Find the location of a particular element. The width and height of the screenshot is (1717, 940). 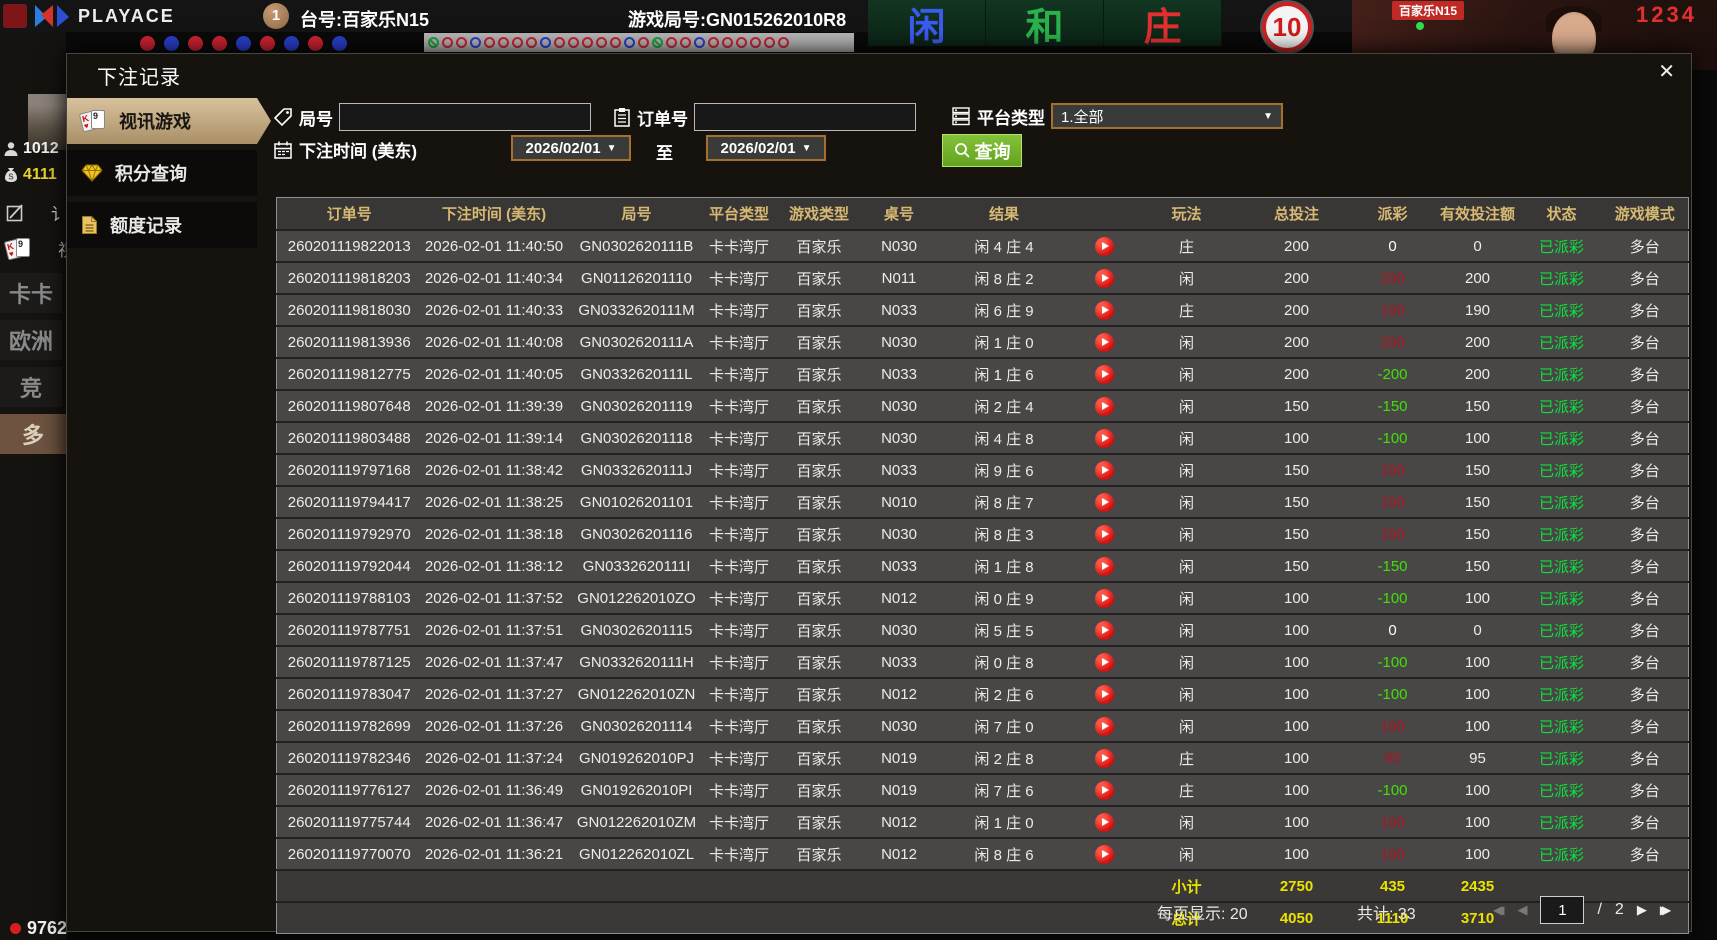

rail-menu-item: 竞 is located at coordinates (31, 387).